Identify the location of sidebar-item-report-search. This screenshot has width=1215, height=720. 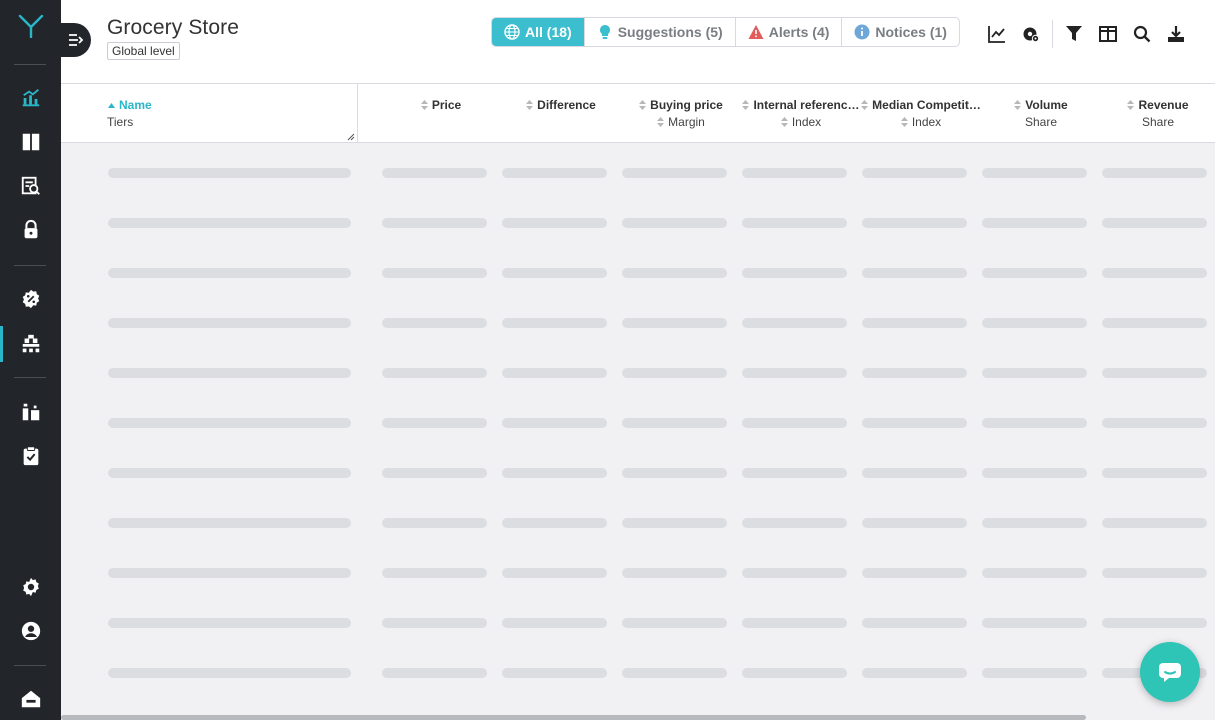
(30, 186).